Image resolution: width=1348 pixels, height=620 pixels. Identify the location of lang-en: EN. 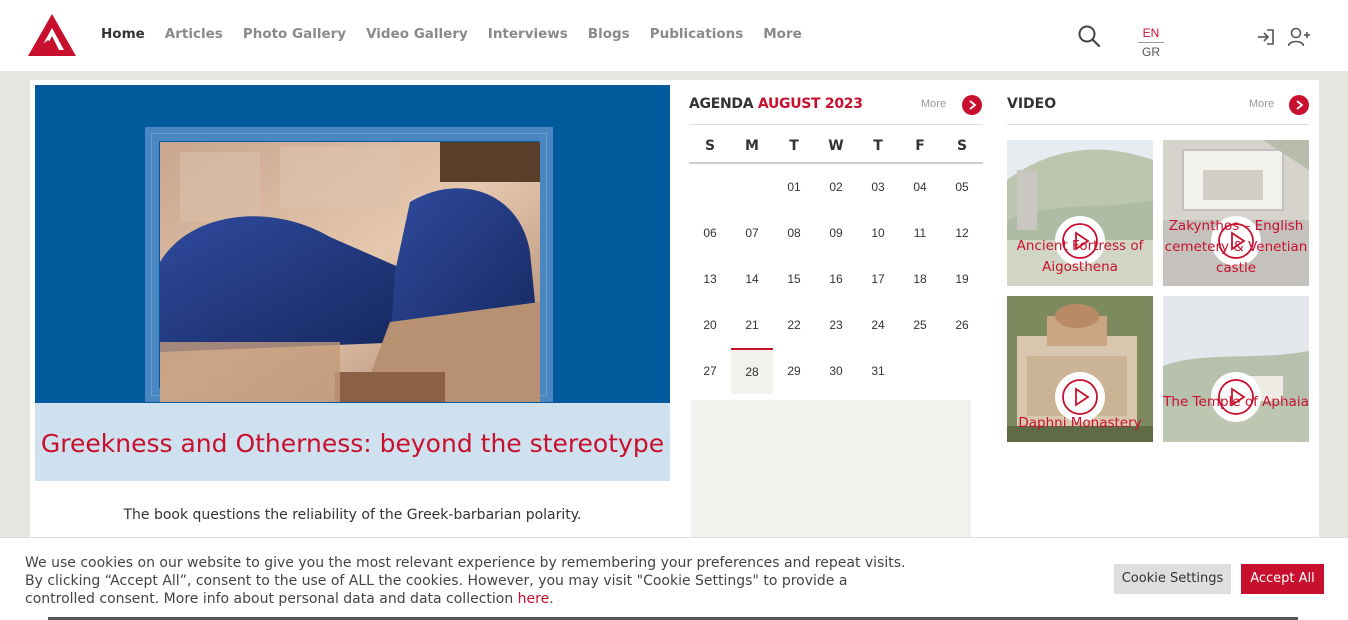
(1151, 34).